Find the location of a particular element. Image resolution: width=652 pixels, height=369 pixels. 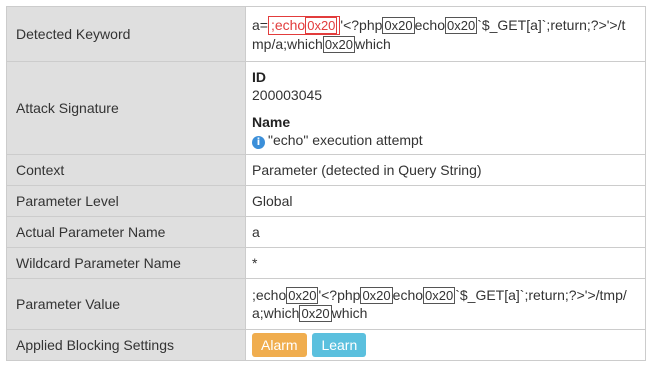

param-text: echo is located at coordinates (408, 295).